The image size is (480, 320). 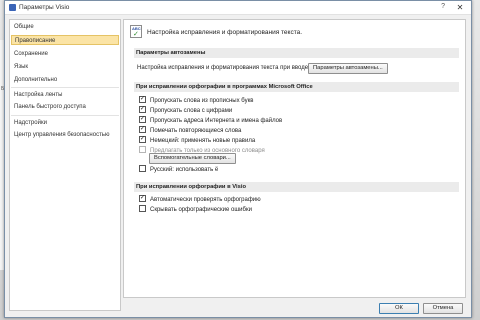 What do you see at coordinates (136, 31) in the screenshot?
I see `abc-check-icon: ABC ✓` at bounding box center [136, 31].